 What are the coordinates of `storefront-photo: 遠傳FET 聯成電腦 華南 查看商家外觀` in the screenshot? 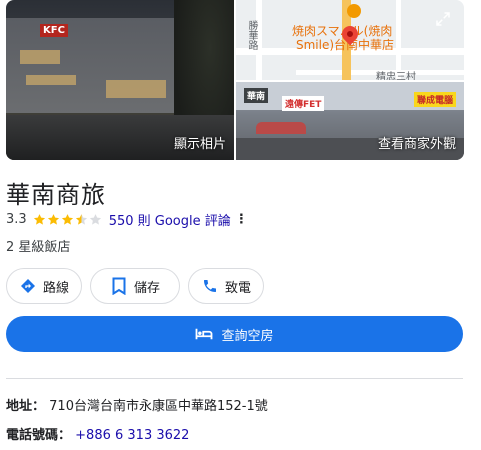 It's located at (350, 121).